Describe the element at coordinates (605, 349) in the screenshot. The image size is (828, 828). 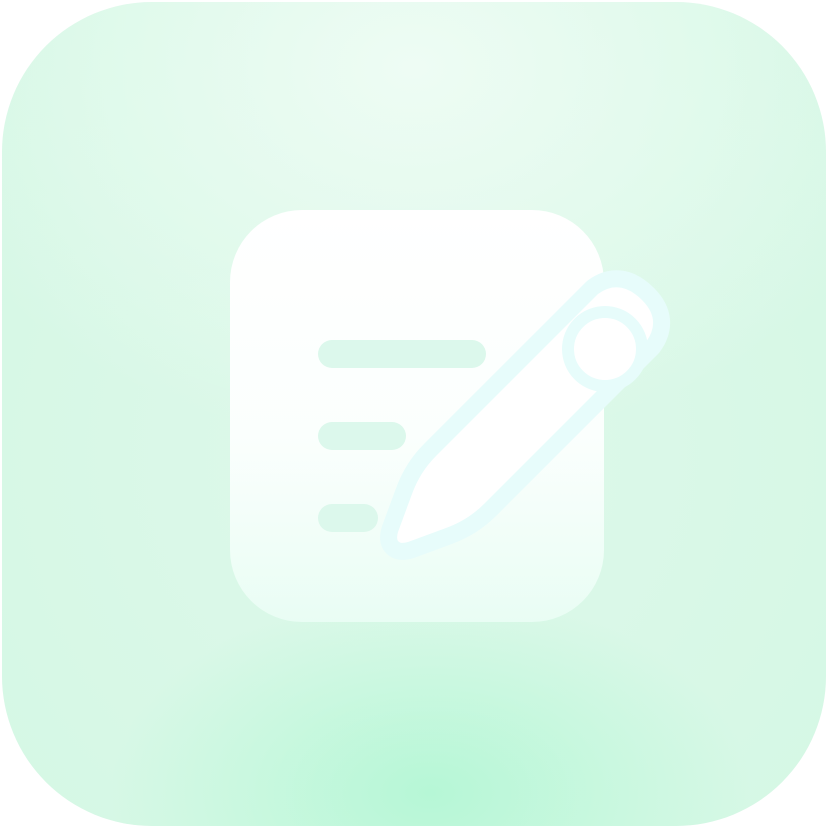
I see `pencil-eraser-icon` at that location.